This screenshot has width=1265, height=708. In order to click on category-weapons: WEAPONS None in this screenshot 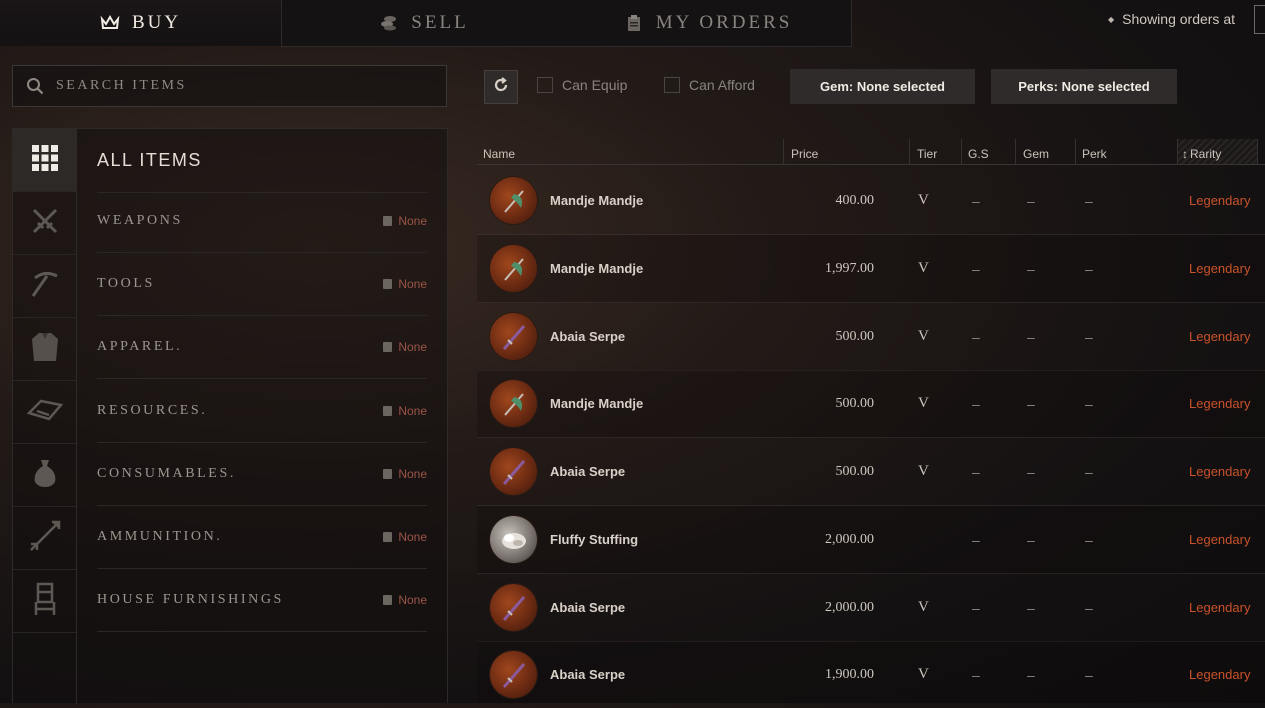, I will do `click(262, 221)`.